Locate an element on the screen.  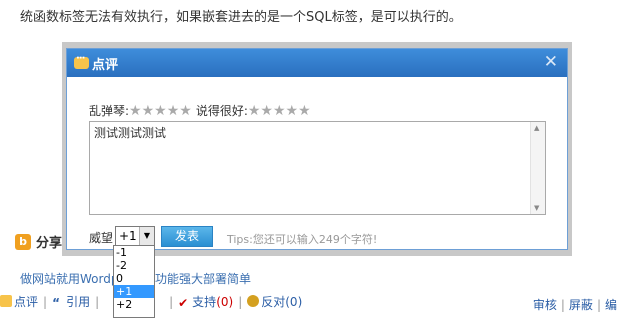
comment-action: 点评 is located at coordinates (19, 301).